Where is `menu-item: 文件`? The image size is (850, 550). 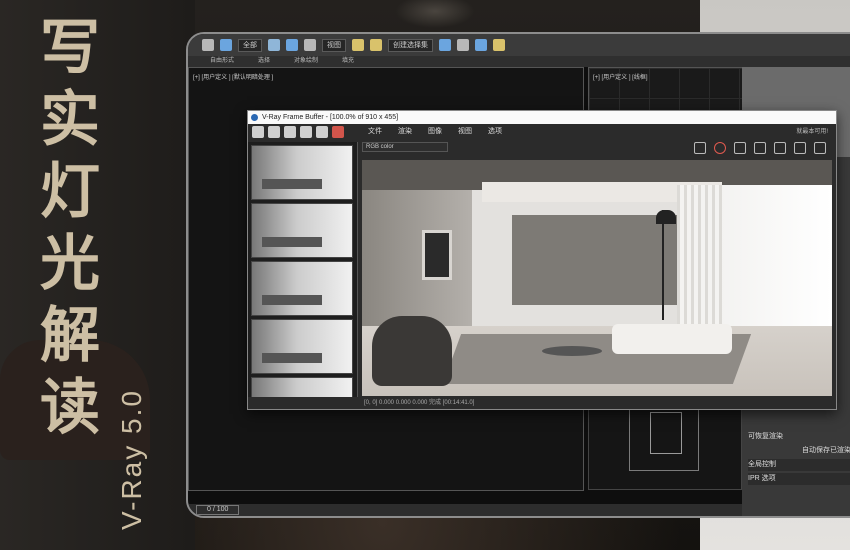 menu-item: 文件 is located at coordinates (375, 132).